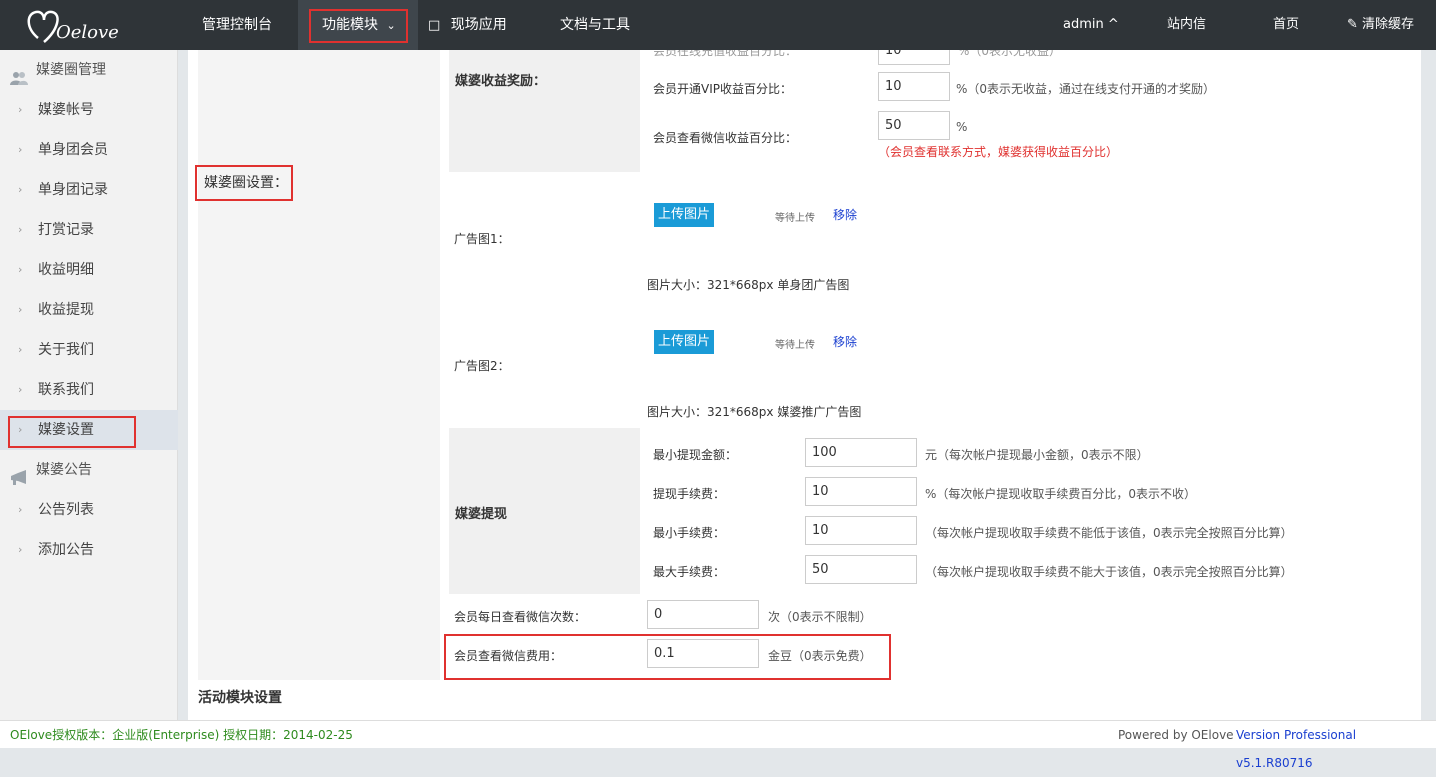 The image size is (1436, 777). Describe the element at coordinates (1286, 25) in the screenshot. I see `nav-home: 首页` at that location.